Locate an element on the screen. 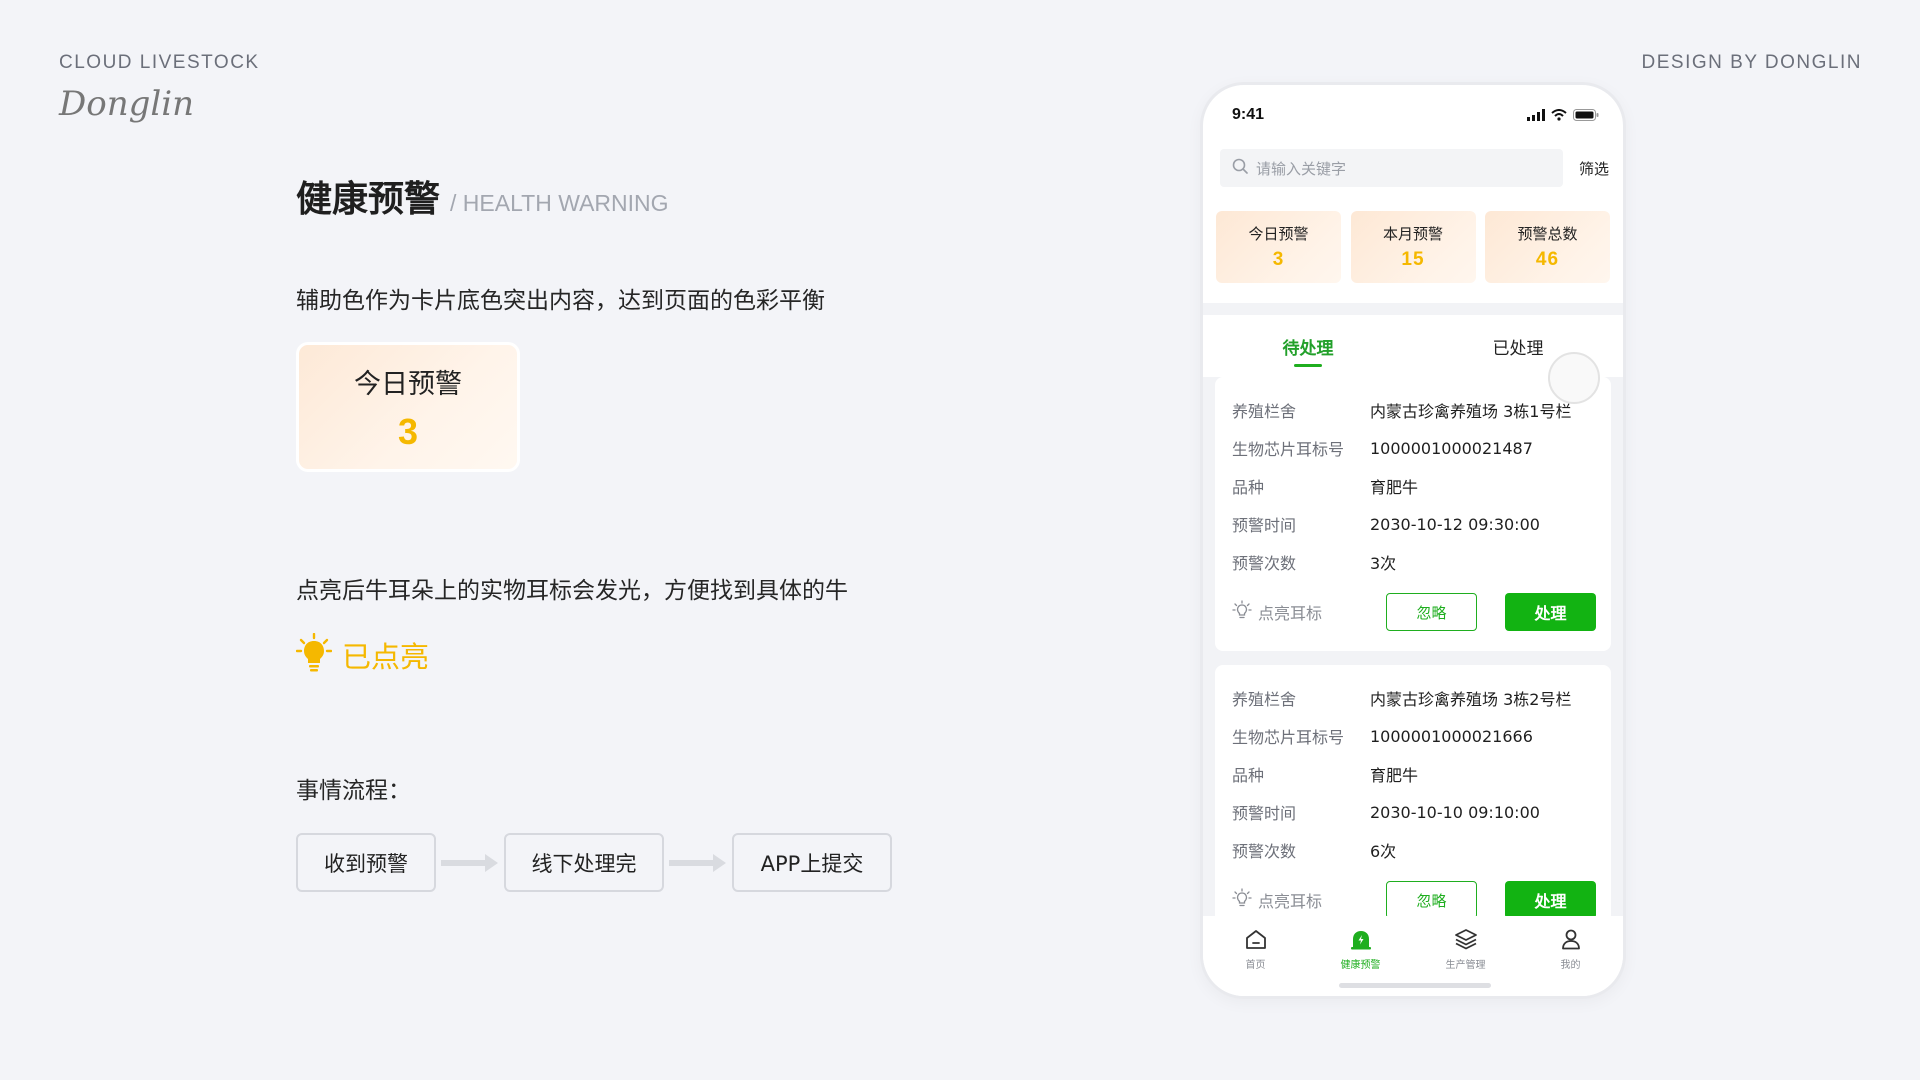  search-placeholder: 请输入关键字 is located at coordinates (1301, 168).